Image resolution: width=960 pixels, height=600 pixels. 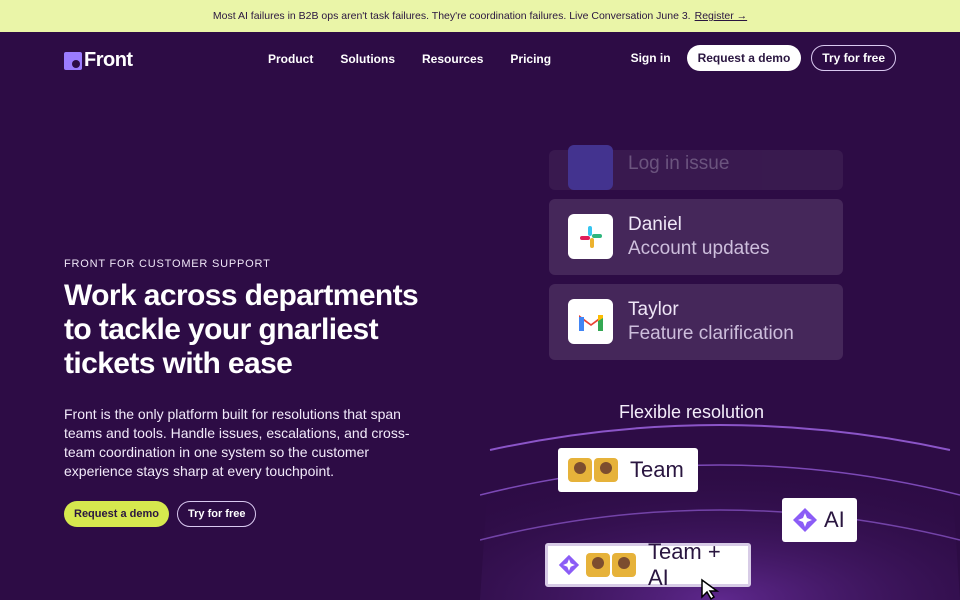 I want to click on app-icon, so click(x=590, y=167).